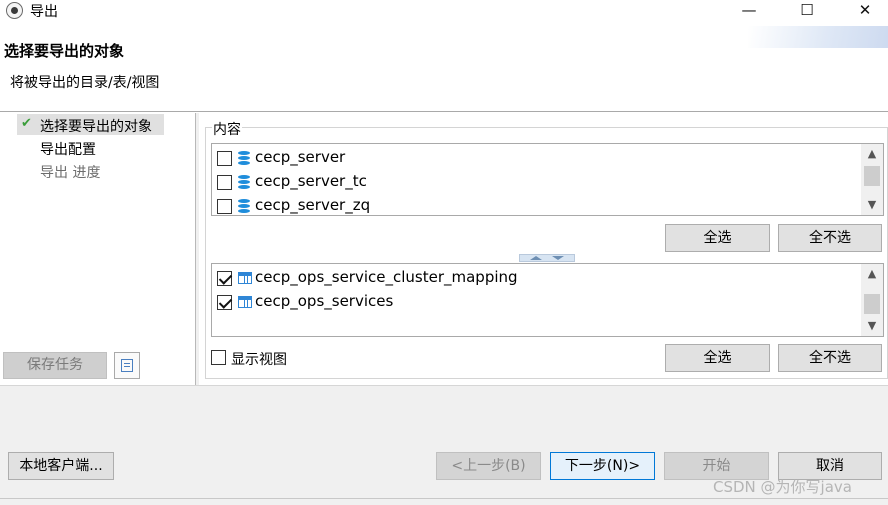 Image resolution: width=888 pixels, height=505 pixels. What do you see at coordinates (55, 365) in the screenshot?
I see `save-task-button: 保存任务` at bounding box center [55, 365].